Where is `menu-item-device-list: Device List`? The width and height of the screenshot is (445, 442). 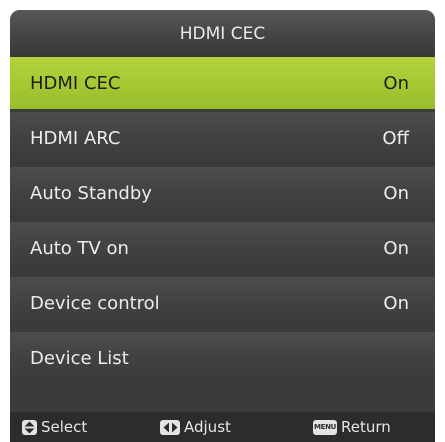
menu-item-device-list: Device List is located at coordinates (222, 358).